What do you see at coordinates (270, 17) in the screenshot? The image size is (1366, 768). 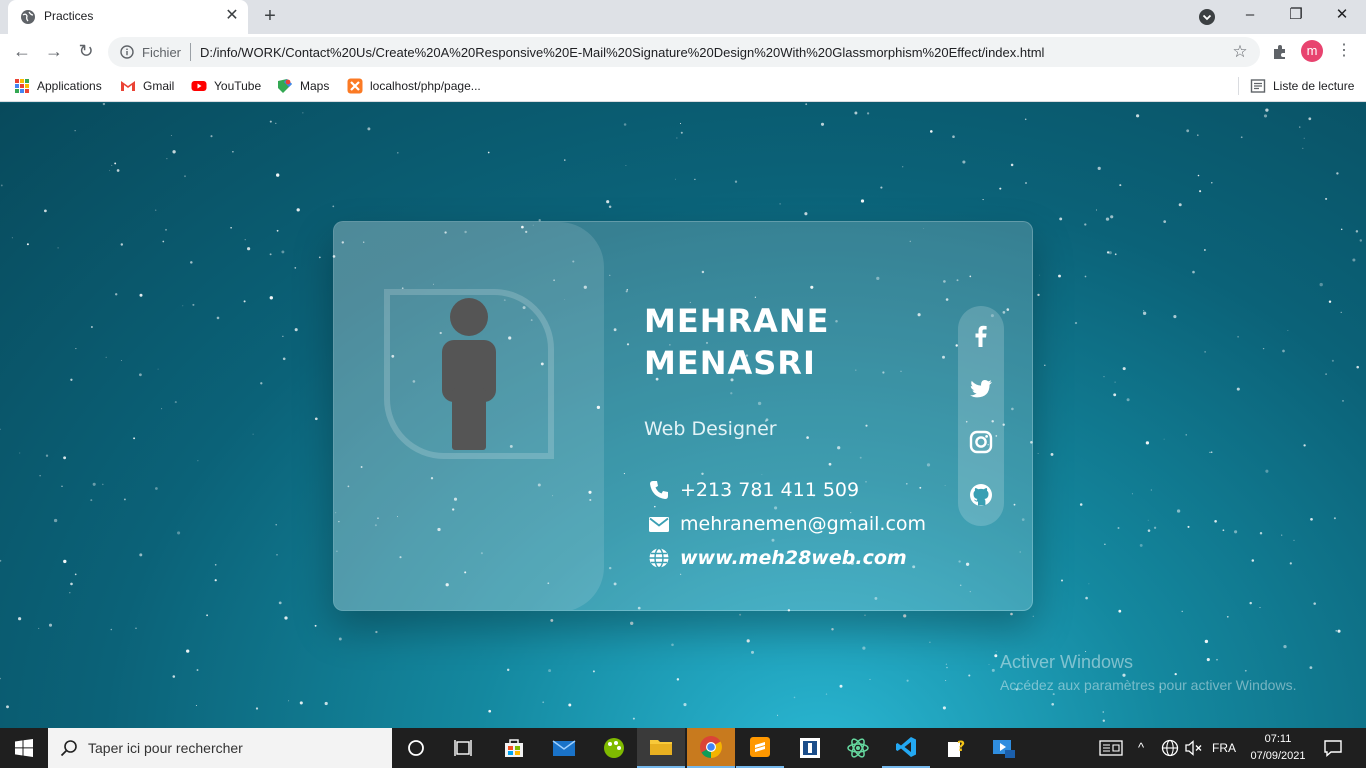 I see `new-tab-button: +` at bounding box center [270, 17].